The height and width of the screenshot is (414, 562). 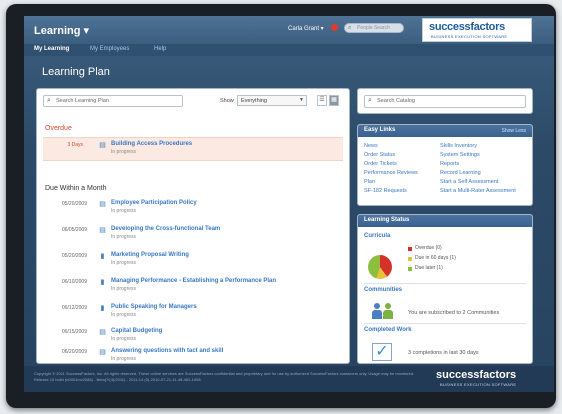 What do you see at coordinates (449, 164) in the screenshot?
I see `easy-link-reports: Reports` at bounding box center [449, 164].